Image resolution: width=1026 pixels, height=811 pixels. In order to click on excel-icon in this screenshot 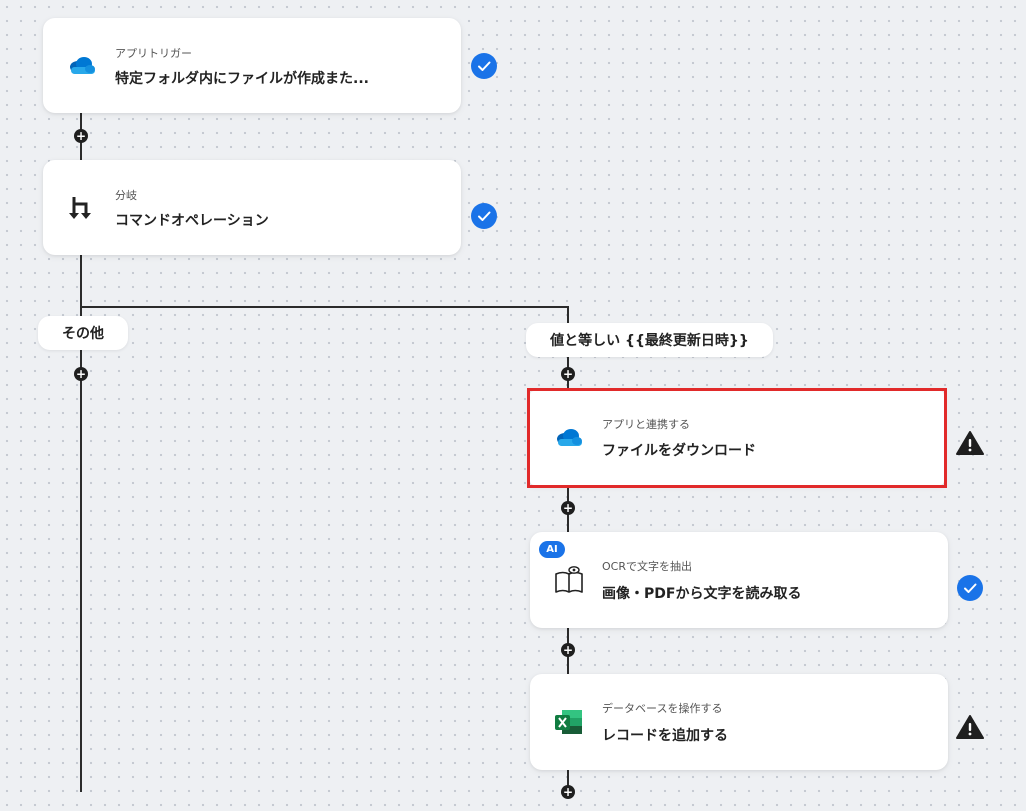, I will do `click(569, 722)`.